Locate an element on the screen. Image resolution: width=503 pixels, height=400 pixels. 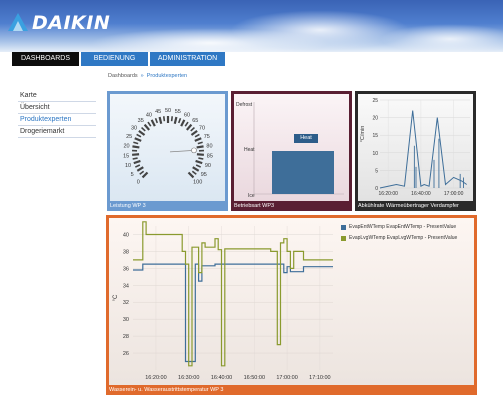
temp-series-lvgw is located at coordinates (233, 294).